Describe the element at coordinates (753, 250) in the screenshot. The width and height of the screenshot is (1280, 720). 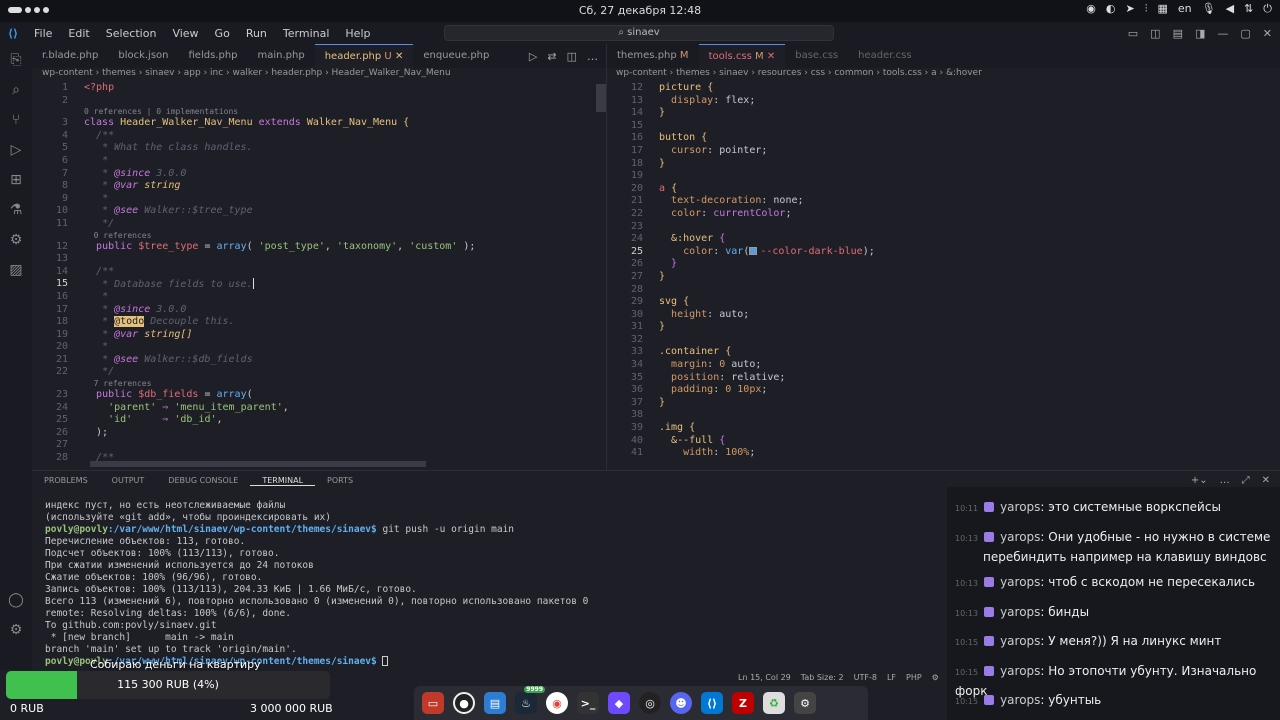
I see `color-swatch-icon` at that location.